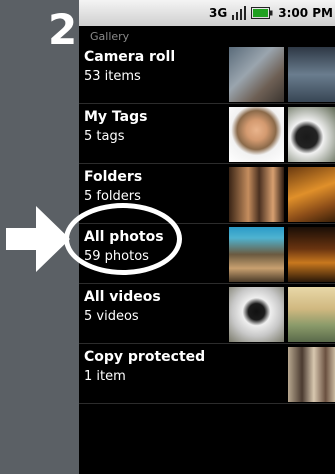  Describe the element at coordinates (112, 76) in the screenshot. I see `album-count: 53 items` at that location.